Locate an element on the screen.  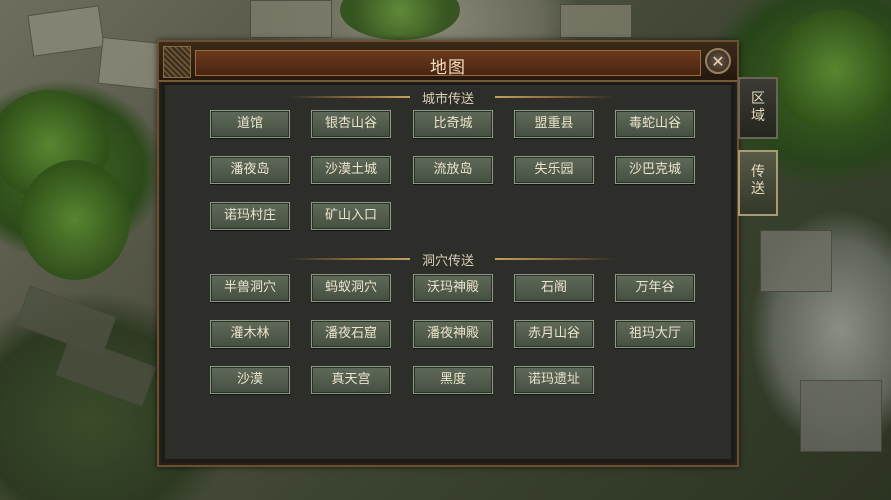
city-section-title: 城市传送 is located at coordinates (447, 99).